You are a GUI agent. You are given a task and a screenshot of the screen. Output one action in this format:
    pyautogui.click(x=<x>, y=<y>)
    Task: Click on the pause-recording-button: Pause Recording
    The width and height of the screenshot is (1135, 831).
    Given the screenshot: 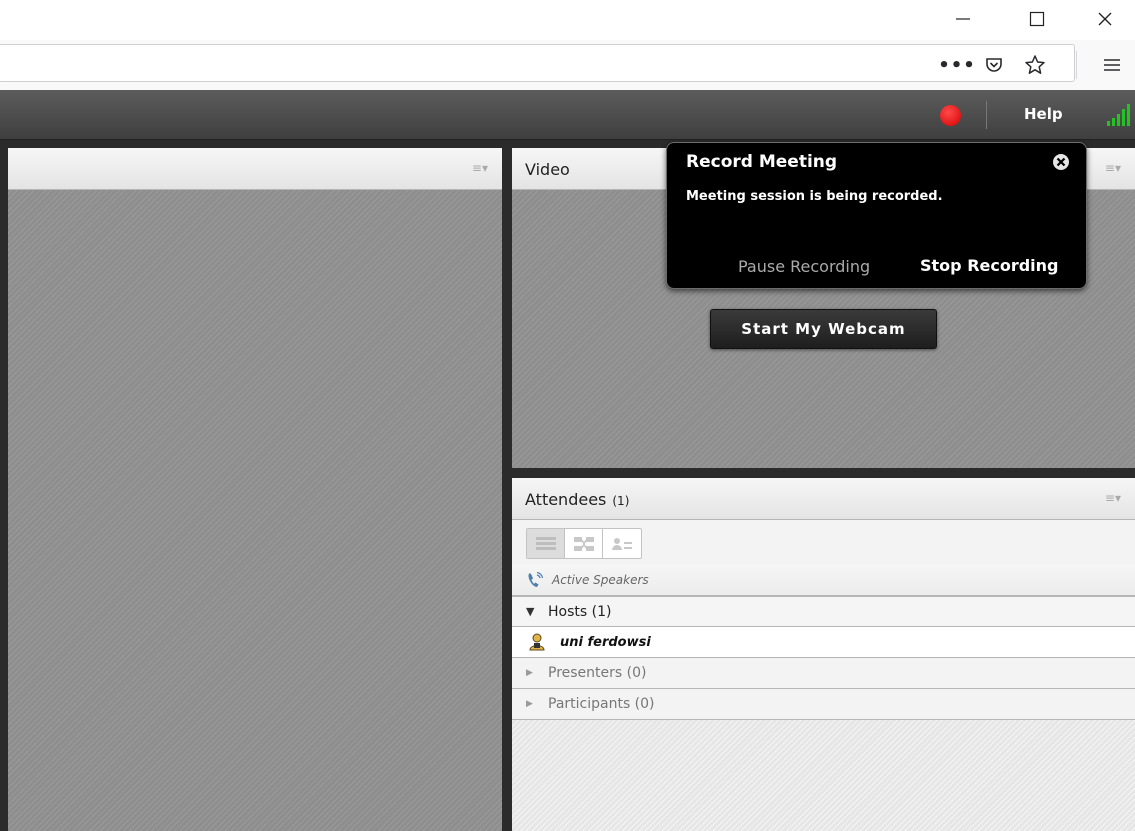 What is the action you would take?
    pyautogui.click(x=804, y=266)
    